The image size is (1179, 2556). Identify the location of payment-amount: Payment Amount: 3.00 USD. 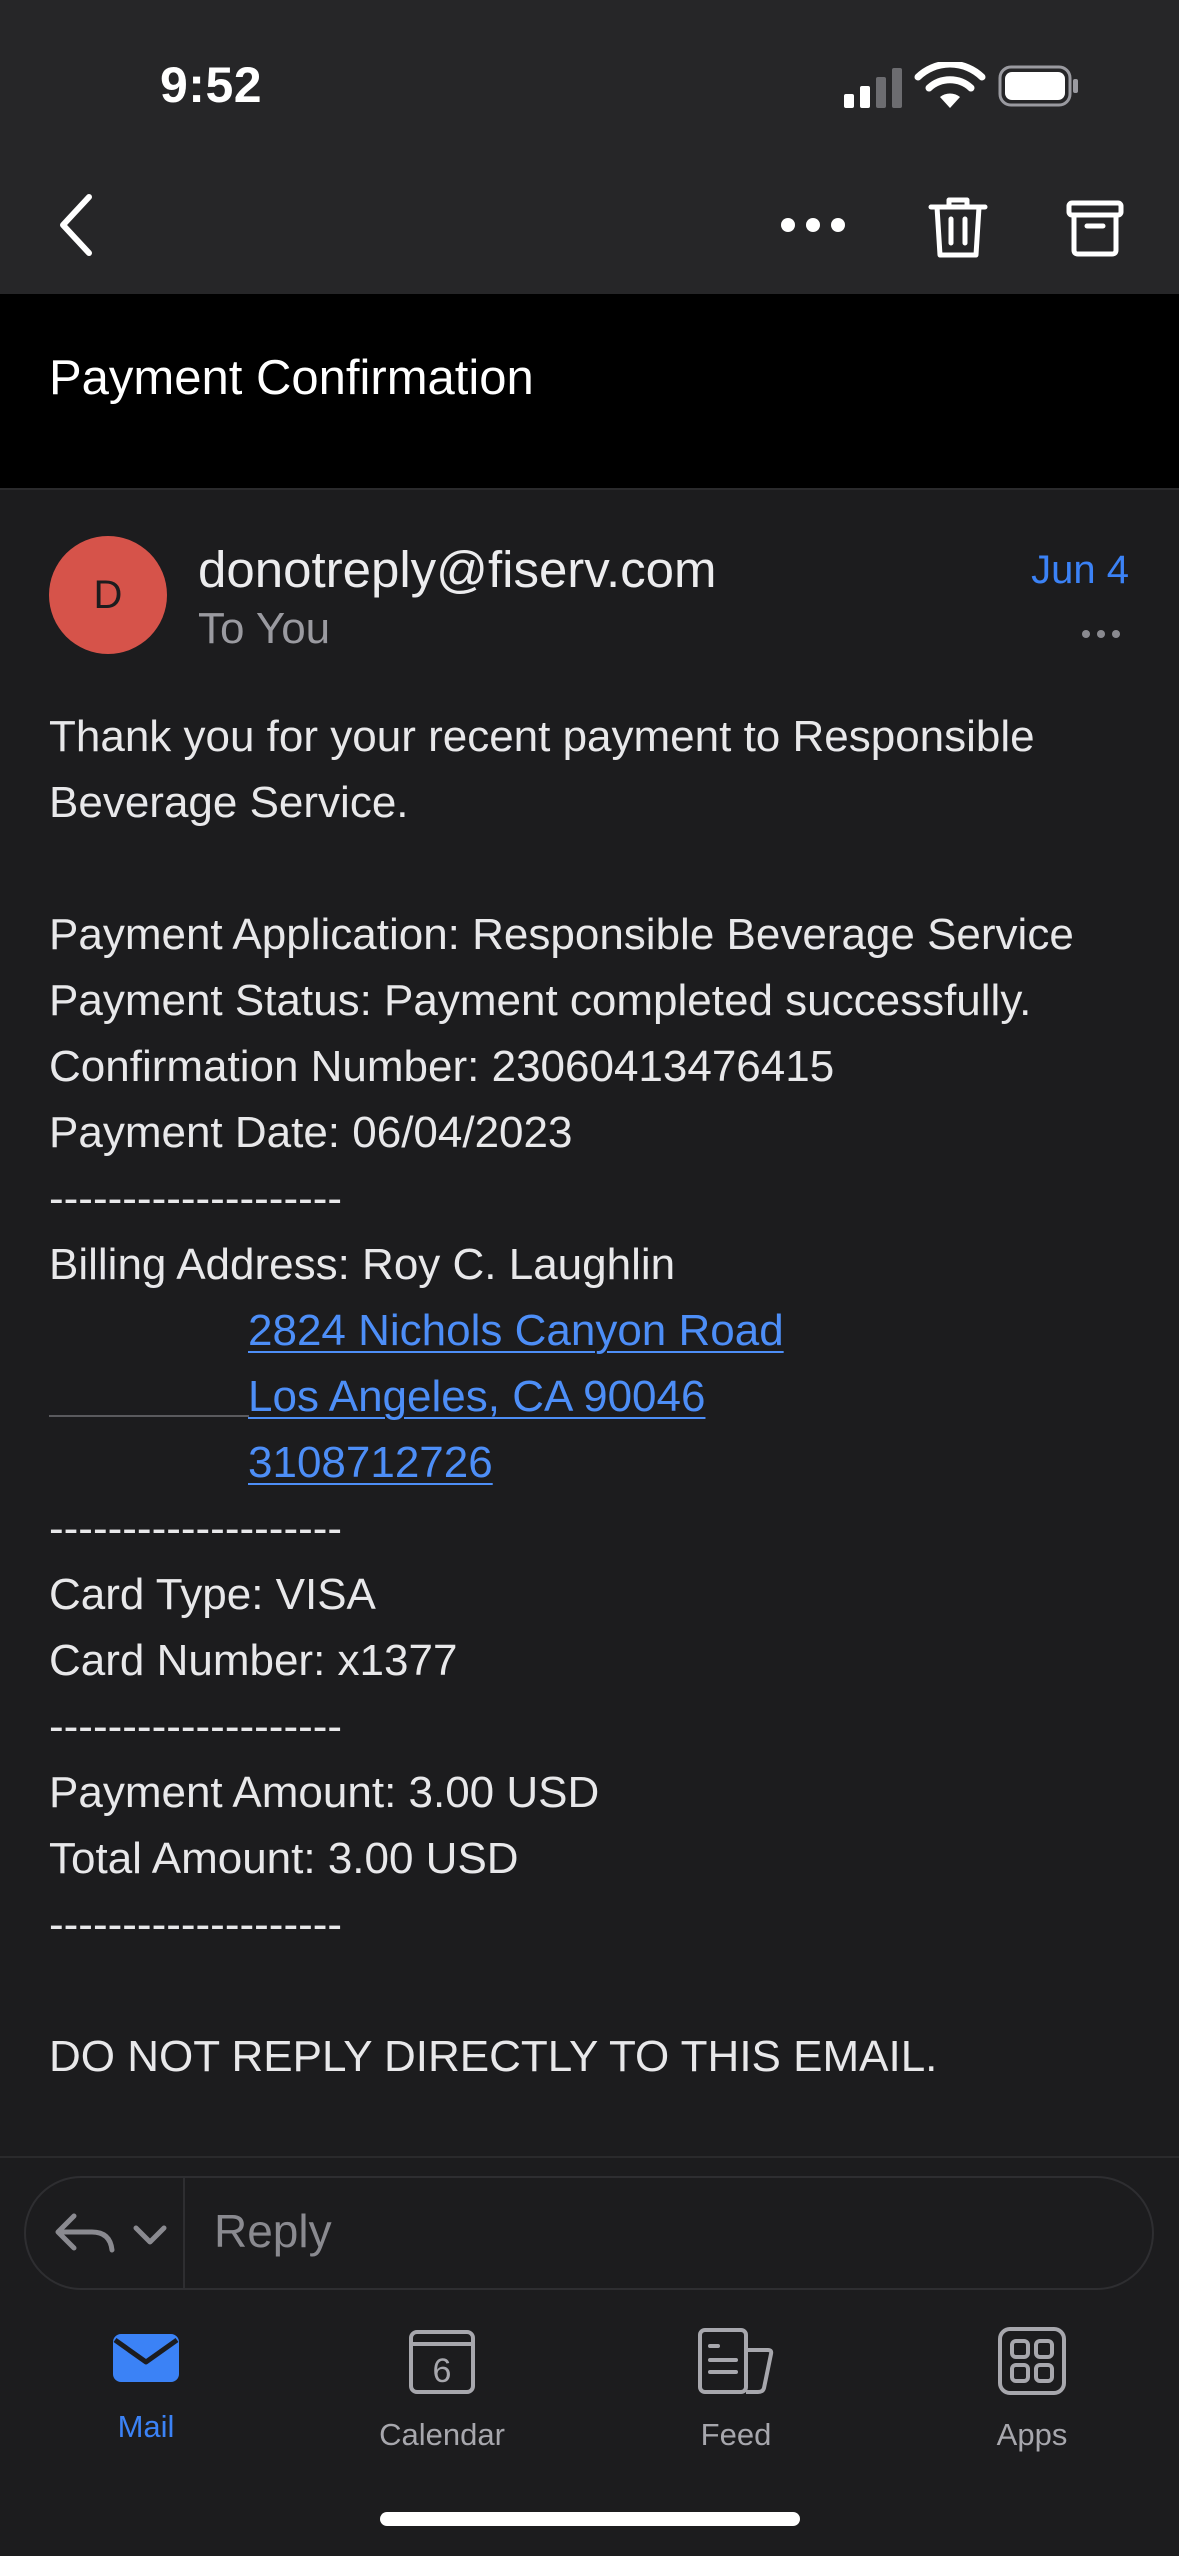
(324, 1792).